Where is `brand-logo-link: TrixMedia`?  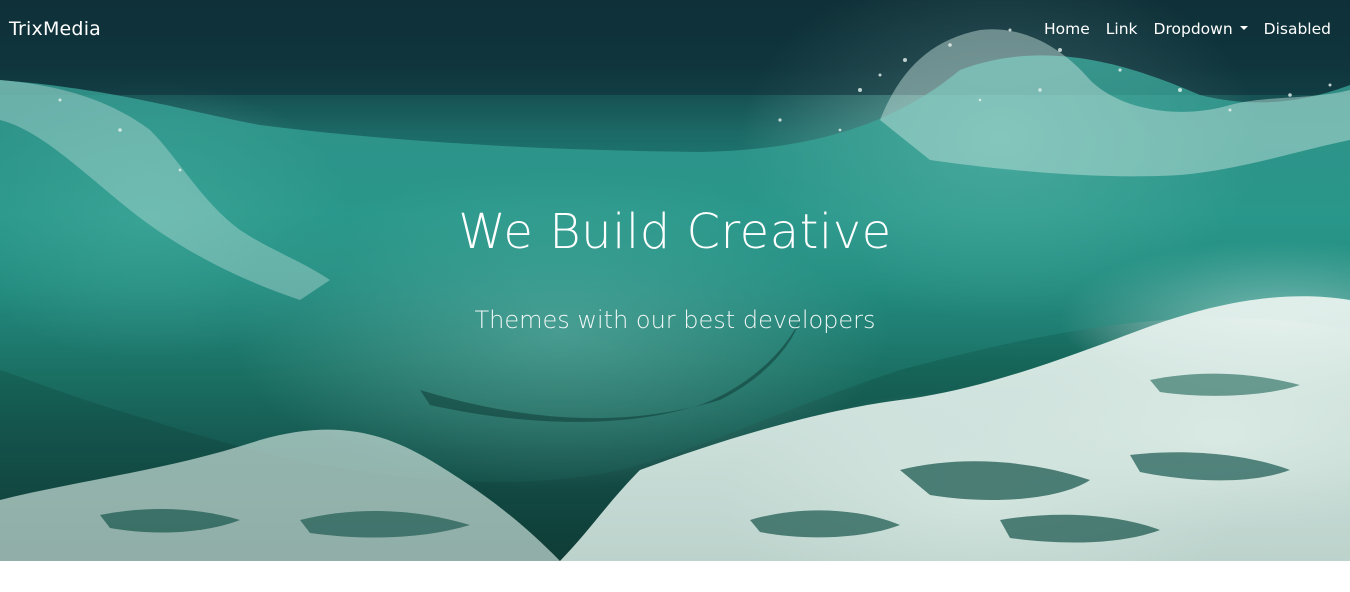 brand-logo-link: TrixMedia is located at coordinates (55, 29).